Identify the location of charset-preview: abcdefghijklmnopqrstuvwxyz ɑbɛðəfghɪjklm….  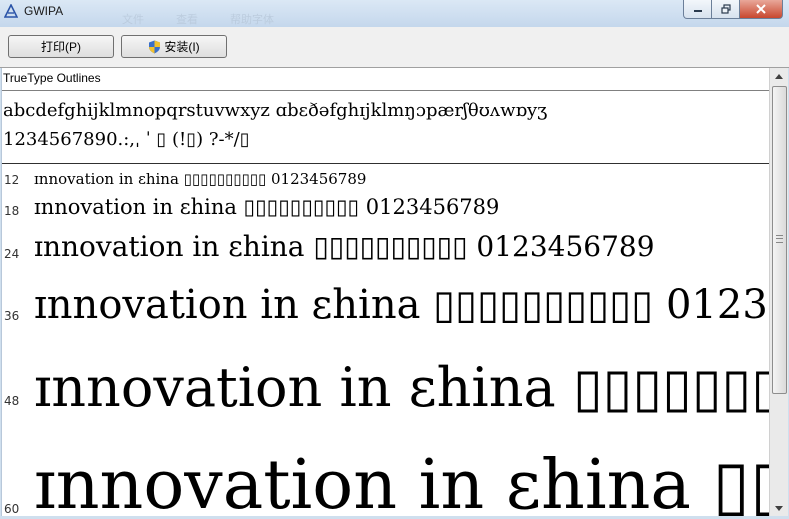
(386, 128).